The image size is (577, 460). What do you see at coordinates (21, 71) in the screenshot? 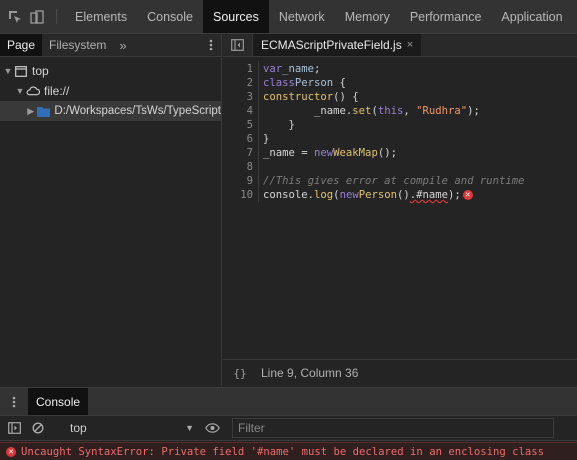
I see `frame-icon` at bounding box center [21, 71].